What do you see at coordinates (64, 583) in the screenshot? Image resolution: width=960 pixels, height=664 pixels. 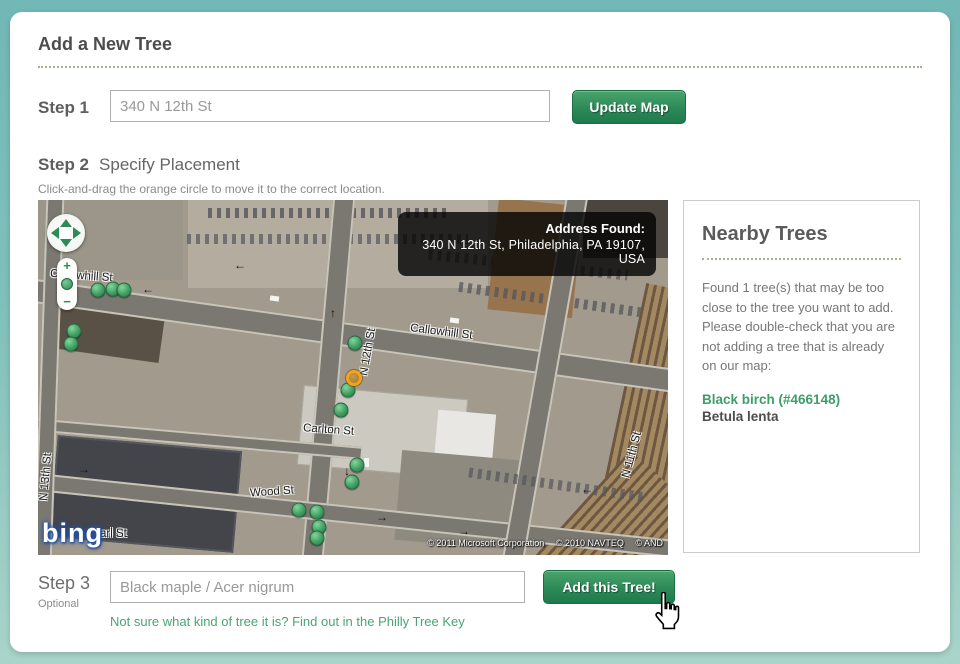 I see `step3-label: Step 3` at bounding box center [64, 583].